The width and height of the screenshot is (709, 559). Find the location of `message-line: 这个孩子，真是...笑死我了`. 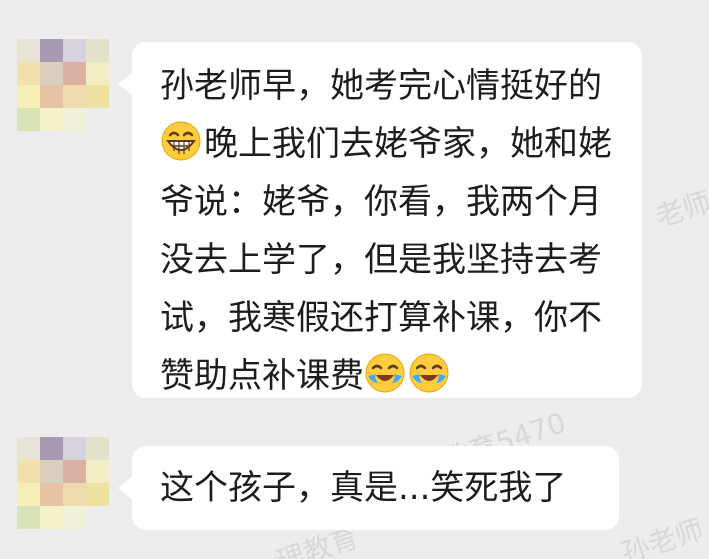

message-line: 这个孩子，真是...笑死我了 is located at coordinates (363, 488).